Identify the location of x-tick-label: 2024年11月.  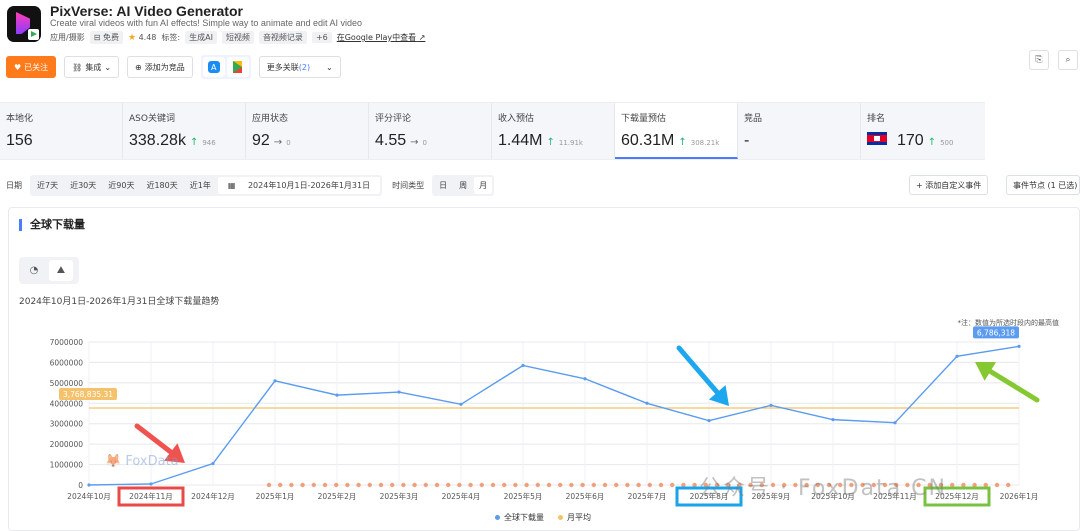
(151, 496).